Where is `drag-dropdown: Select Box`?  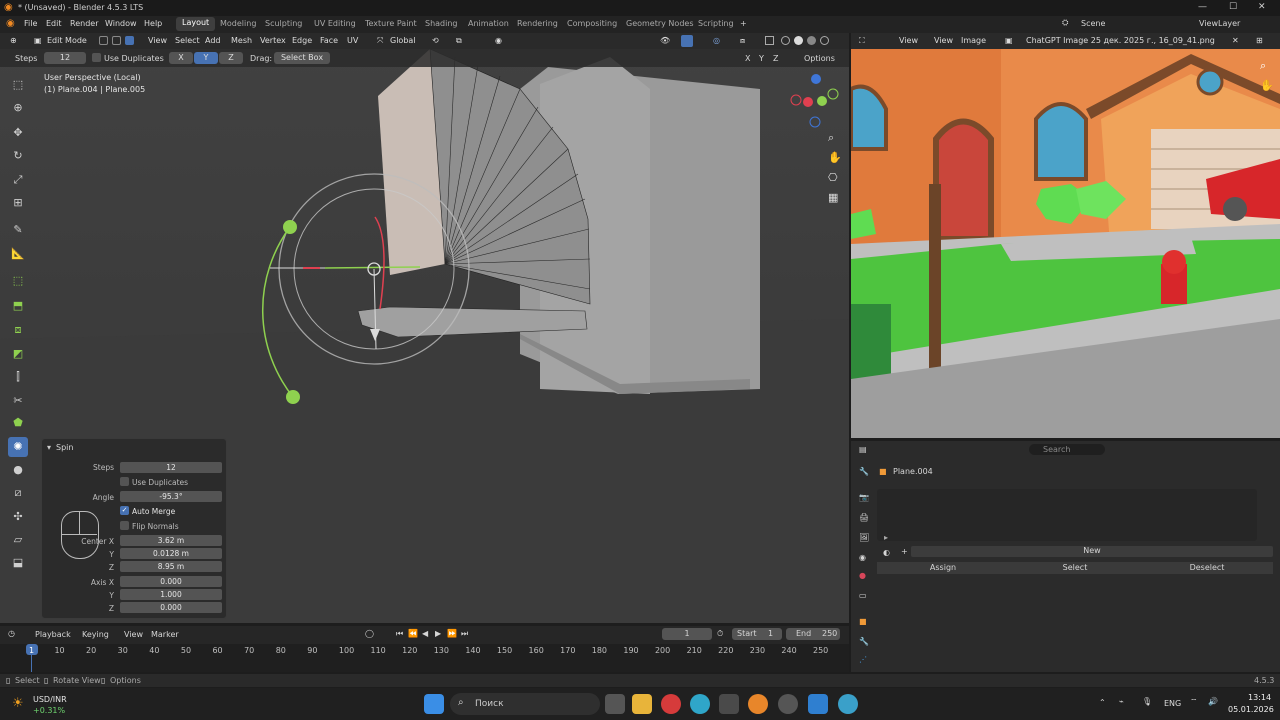
drag-dropdown: Select Box is located at coordinates (302, 58).